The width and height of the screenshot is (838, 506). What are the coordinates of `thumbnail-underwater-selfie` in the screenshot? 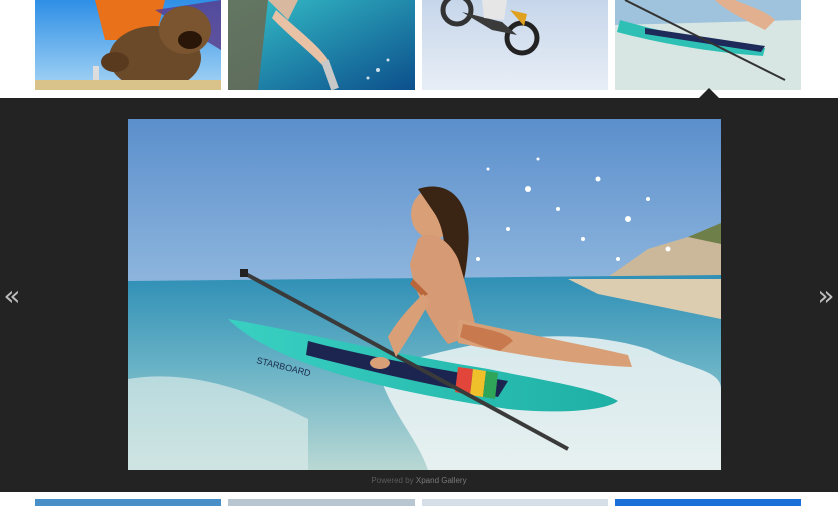 It's located at (321, 45).